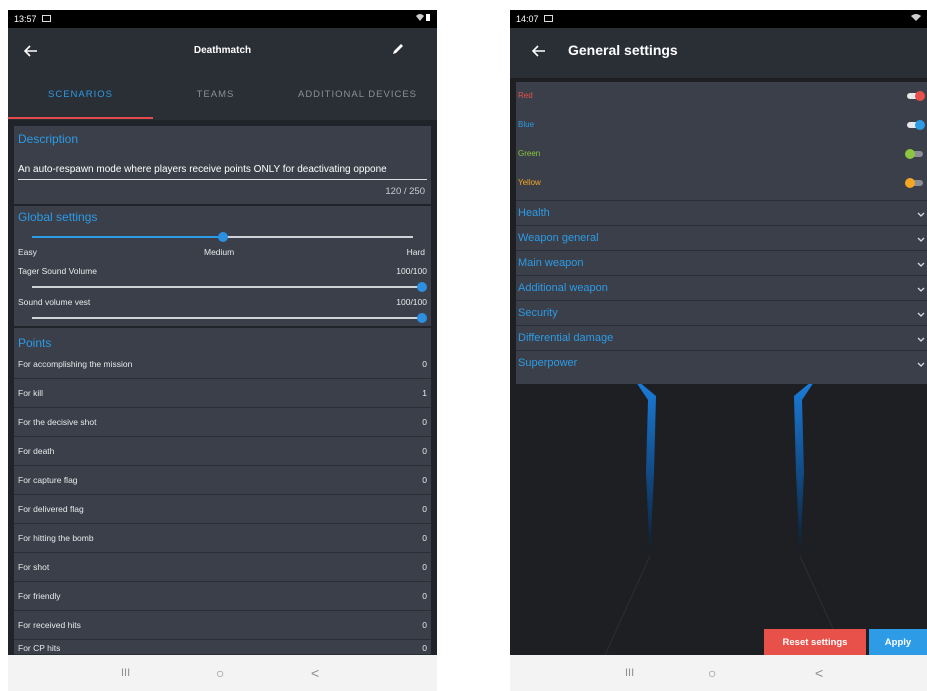  Describe the element at coordinates (915, 125) in the screenshot. I see `blue-toggle` at that location.